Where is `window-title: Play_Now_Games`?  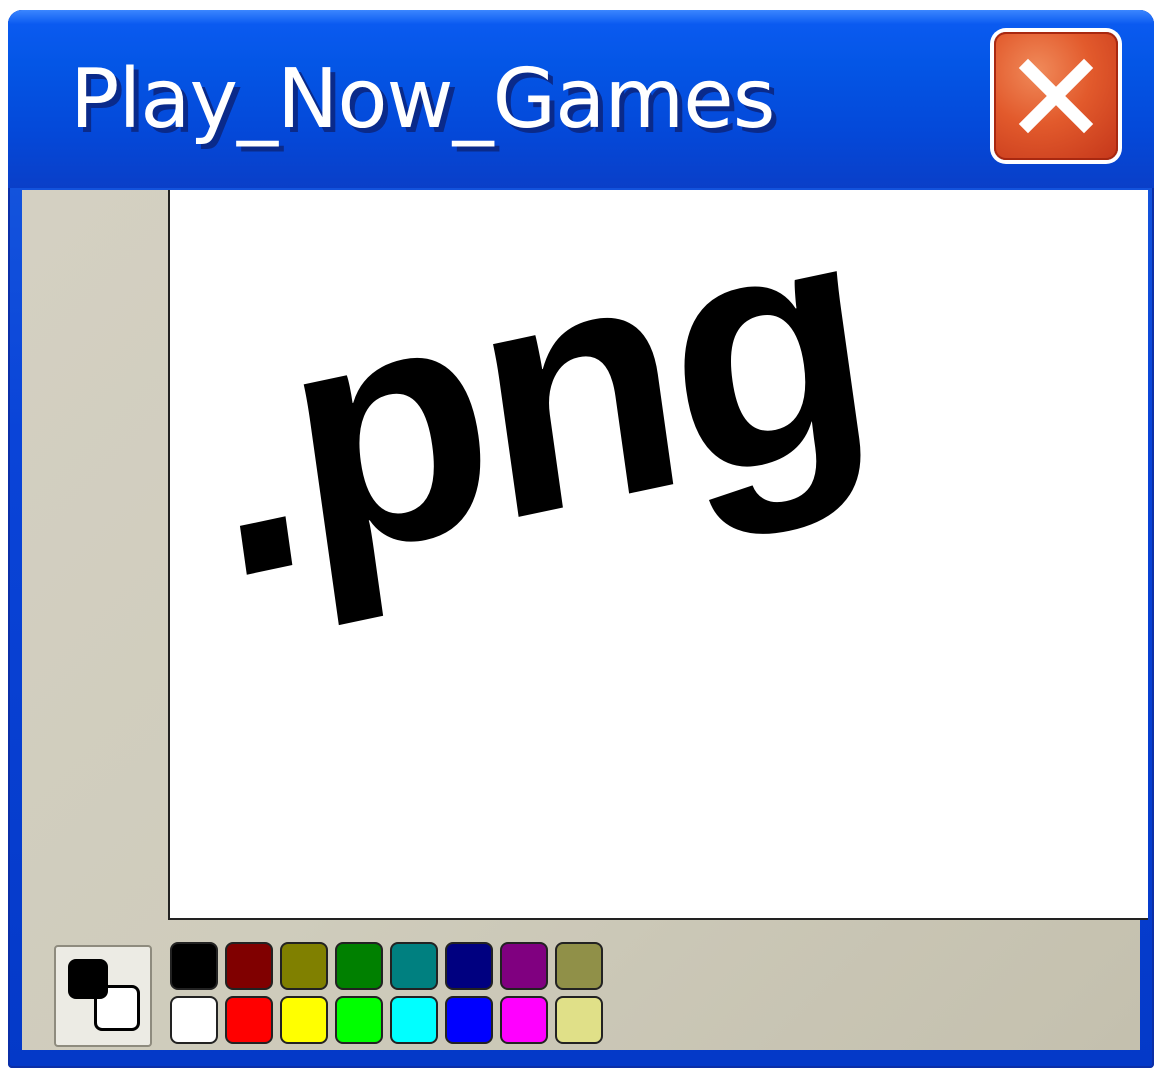
window-title: Play_Now_Games is located at coordinates (422, 99).